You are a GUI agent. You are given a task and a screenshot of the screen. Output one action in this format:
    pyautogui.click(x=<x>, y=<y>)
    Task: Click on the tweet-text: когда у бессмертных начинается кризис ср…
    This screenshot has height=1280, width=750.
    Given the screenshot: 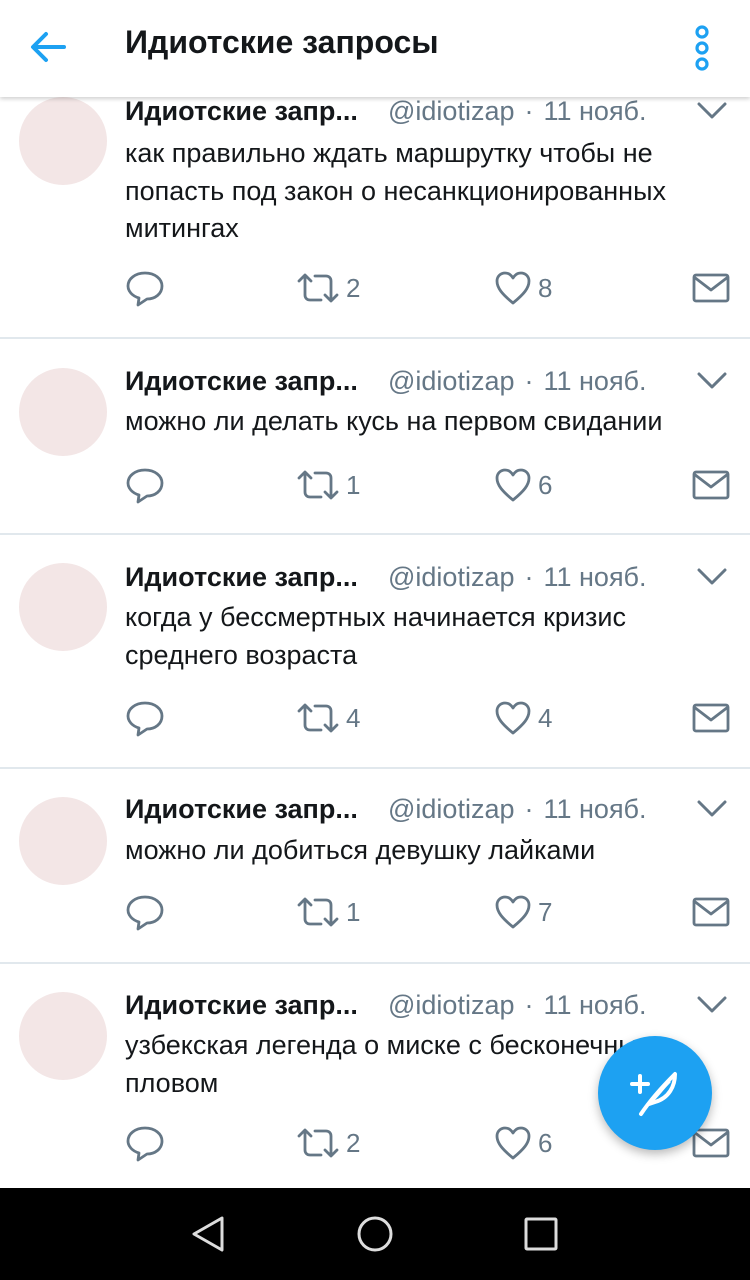 What is the action you would take?
    pyautogui.click(x=375, y=636)
    